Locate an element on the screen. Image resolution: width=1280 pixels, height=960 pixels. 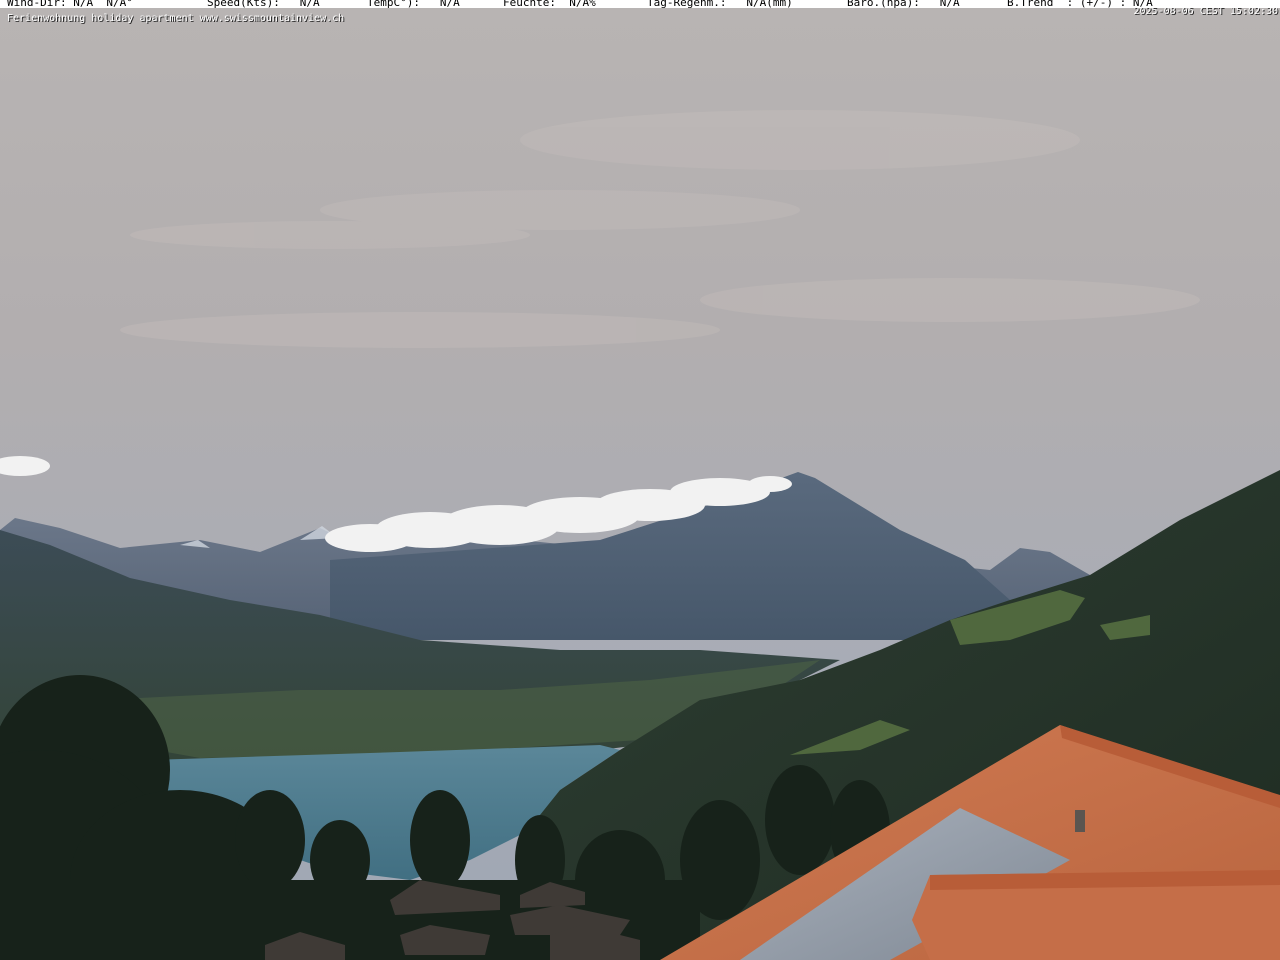
temperature-reading: TempC°): N/A is located at coordinates (413, 4).